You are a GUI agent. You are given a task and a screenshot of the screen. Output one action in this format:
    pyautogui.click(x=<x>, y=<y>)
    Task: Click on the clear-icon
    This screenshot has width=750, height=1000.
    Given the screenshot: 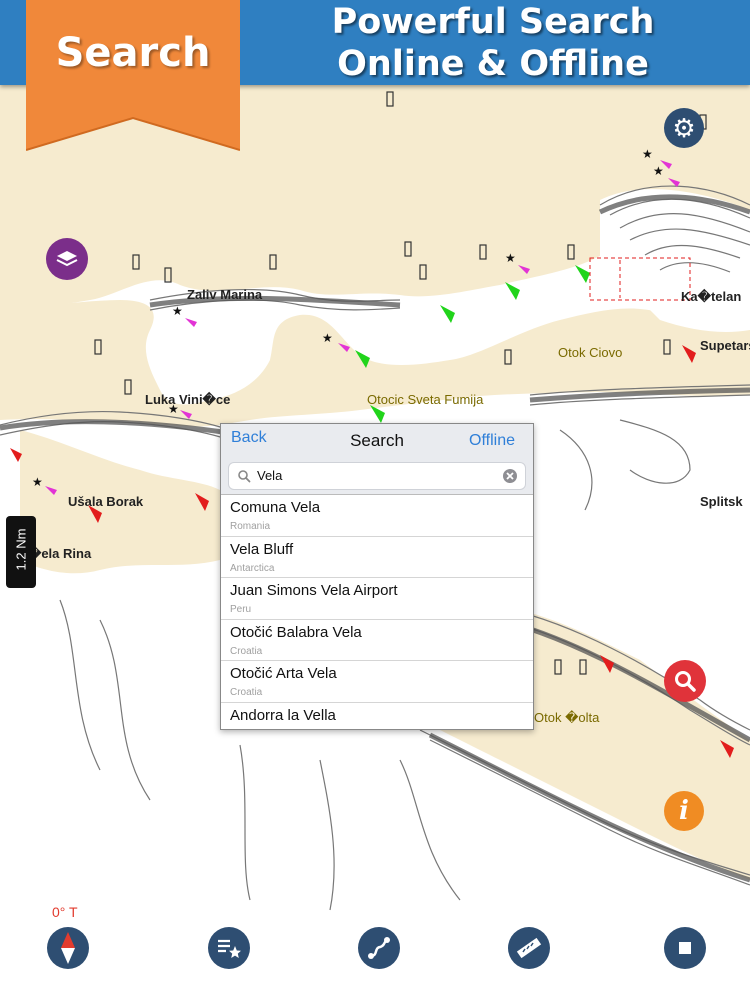 What is the action you would take?
    pyautogui.click(x=510, y=476)
    